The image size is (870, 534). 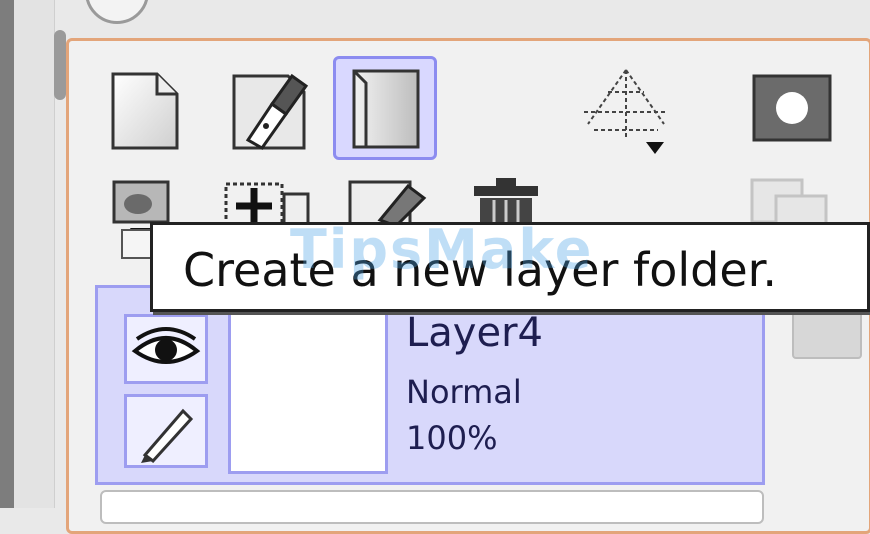 I want to click on layer-opacity: 100%, so click(x=452, y=438).